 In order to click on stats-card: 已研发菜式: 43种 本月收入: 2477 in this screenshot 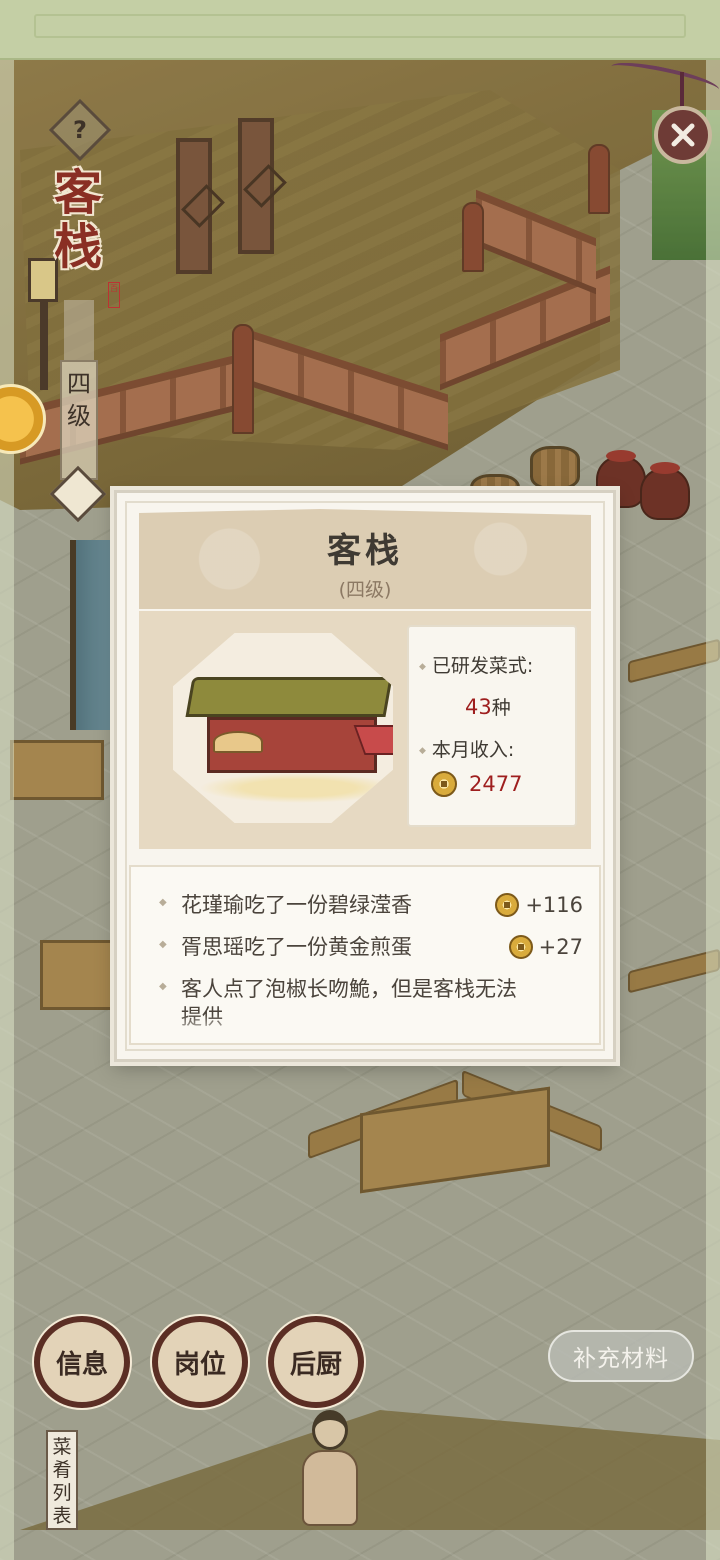, I will do `click(492, 726)`.